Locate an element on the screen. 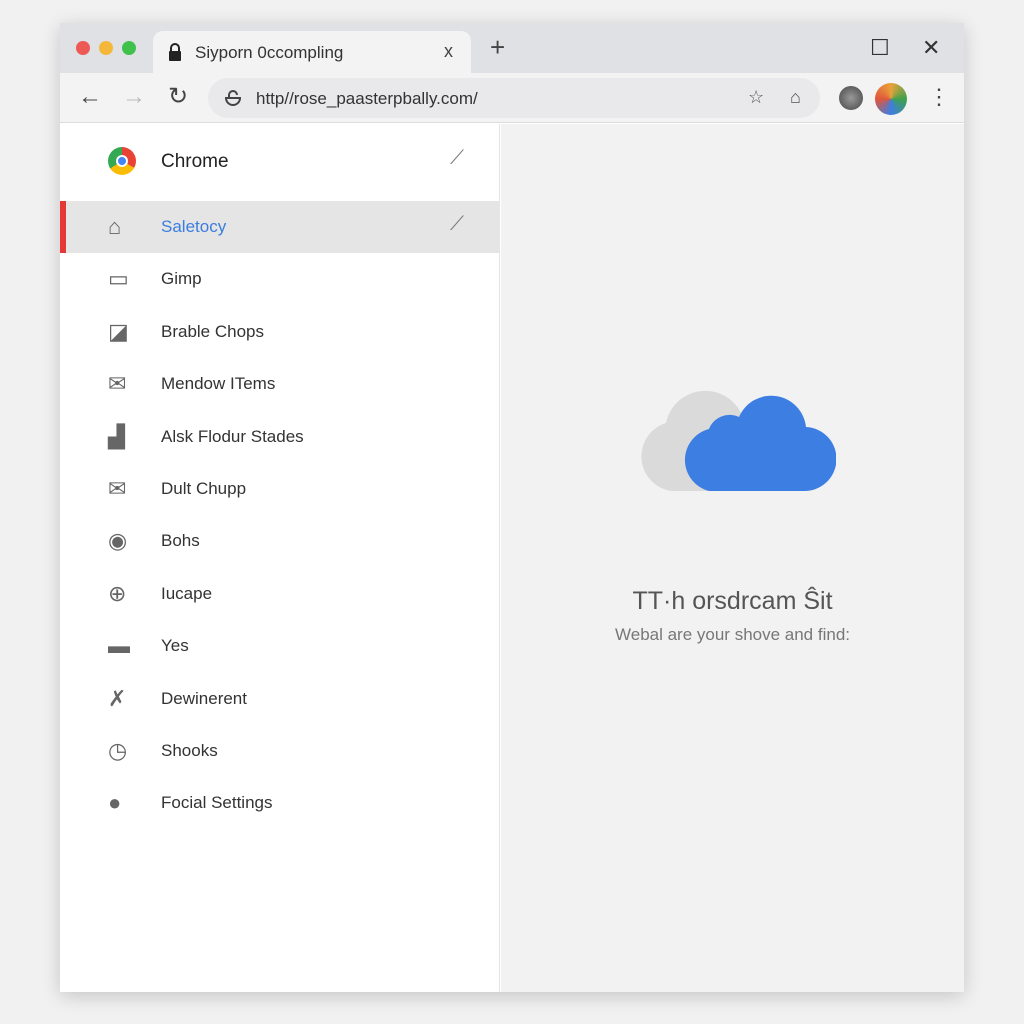  box-icon: ▬ is located at coordinates (119, 646).